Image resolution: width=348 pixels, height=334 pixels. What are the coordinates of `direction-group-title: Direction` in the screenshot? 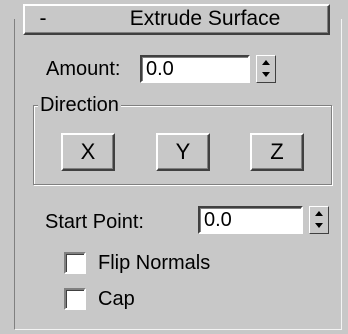 It's located at (79, 105).